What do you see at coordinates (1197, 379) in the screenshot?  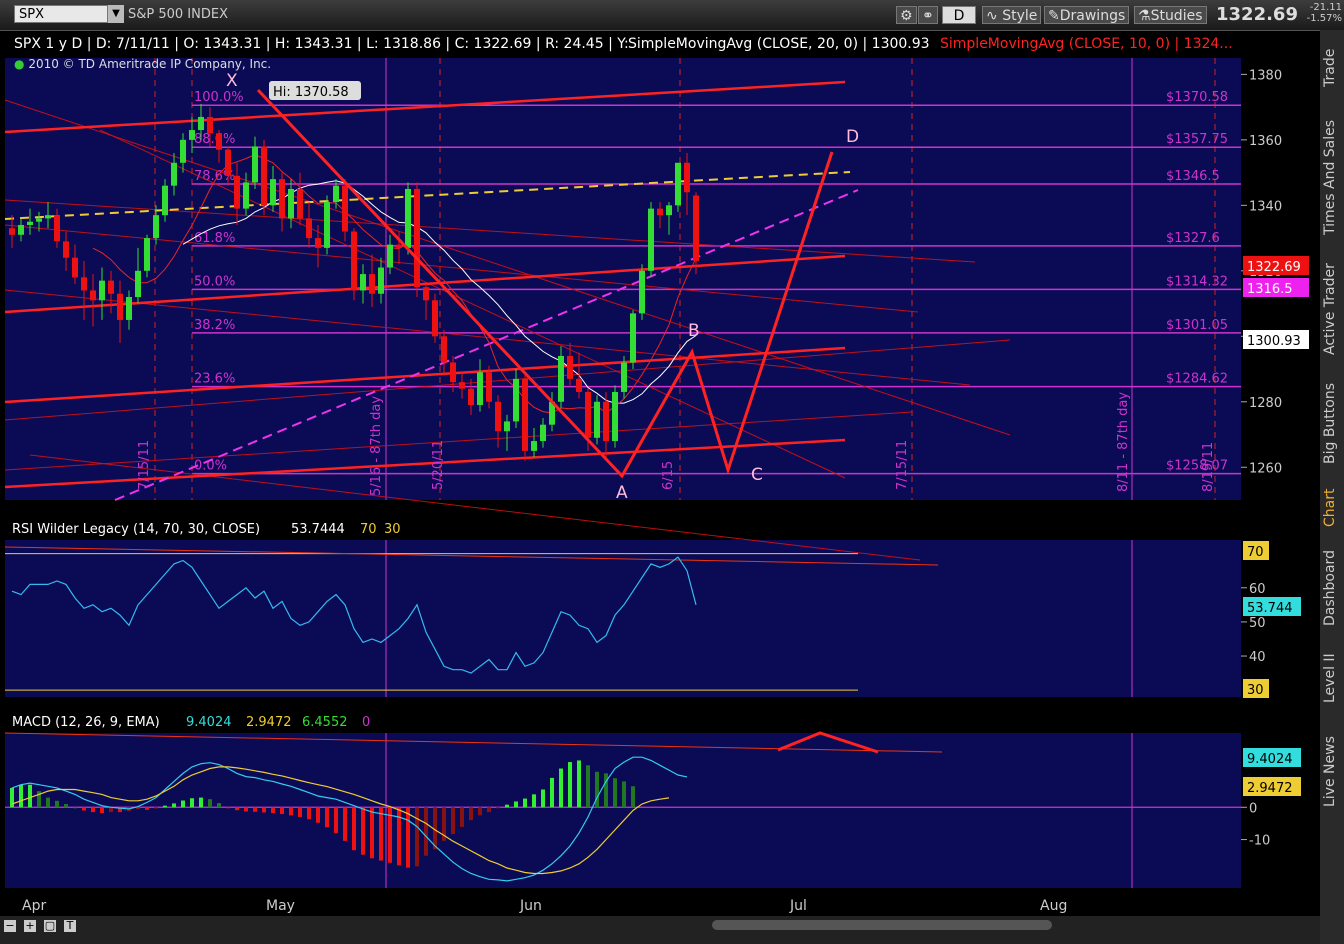 I see `fib-price-label: $1284.62` at bounding box center [1197, 379].